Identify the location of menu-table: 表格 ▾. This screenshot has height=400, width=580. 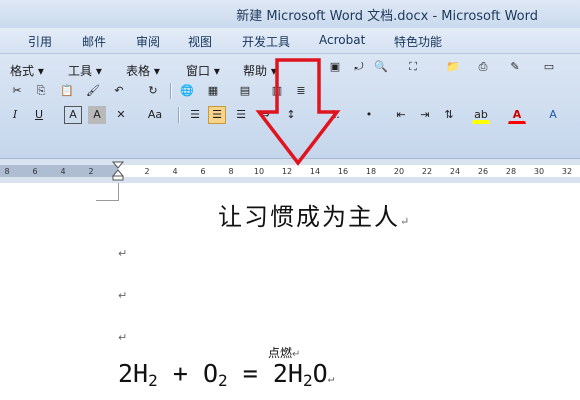
(143, 70).